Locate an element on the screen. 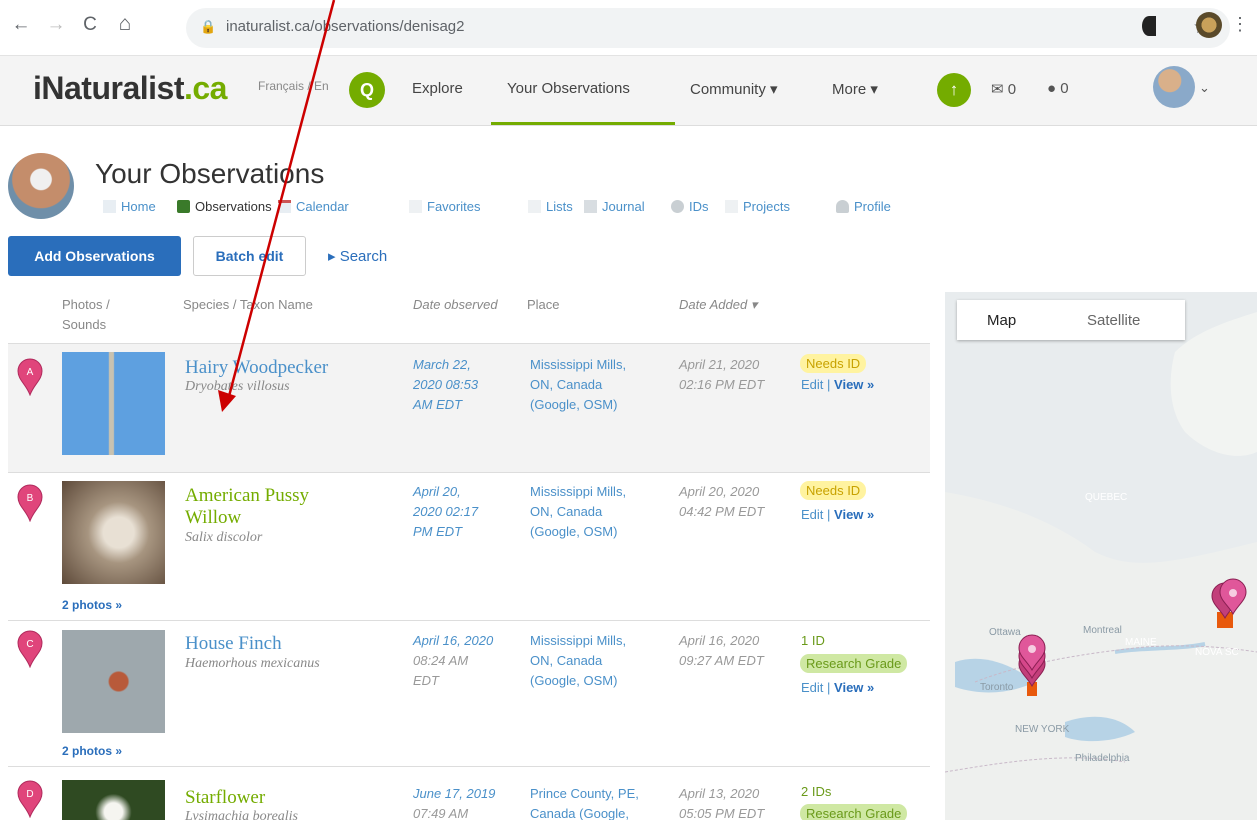 This screenshot has height=820, width=1257. person-icon is located at coordinates (842, 206).